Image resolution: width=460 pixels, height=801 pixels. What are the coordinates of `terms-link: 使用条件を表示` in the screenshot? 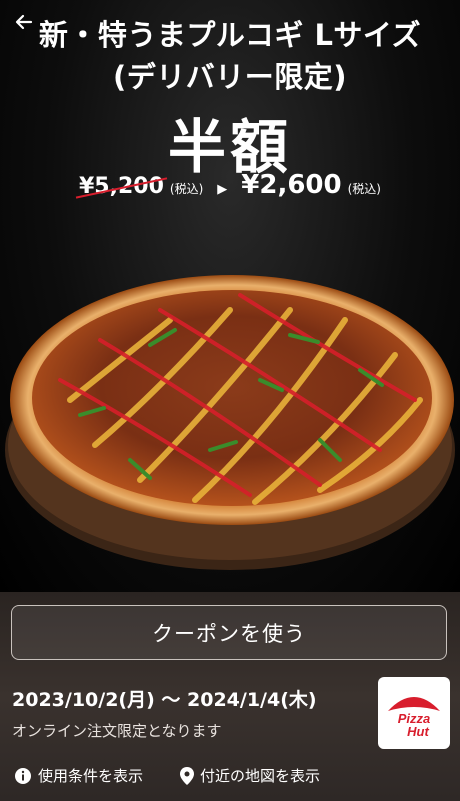 It's located at (78, 775).